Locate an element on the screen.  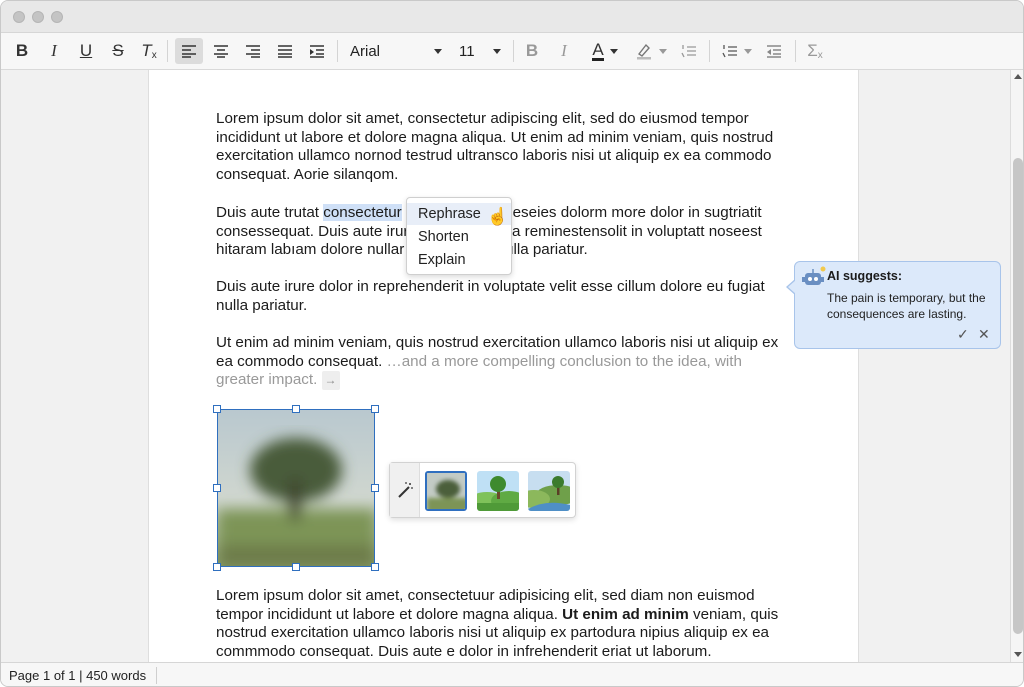
resize-handle-w is located at coordinates (217, 488).